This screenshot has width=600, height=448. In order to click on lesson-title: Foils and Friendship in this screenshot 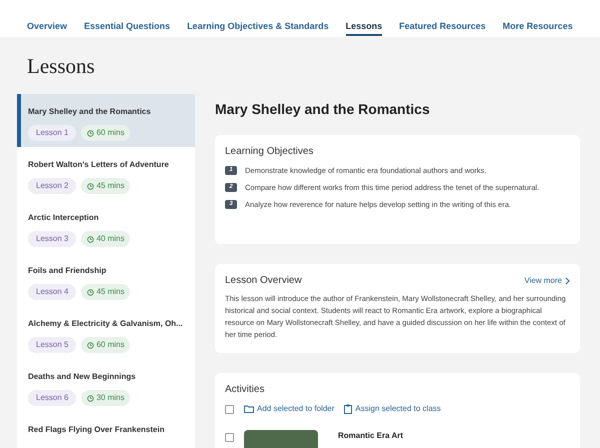, I will do `click(68, 271)`.